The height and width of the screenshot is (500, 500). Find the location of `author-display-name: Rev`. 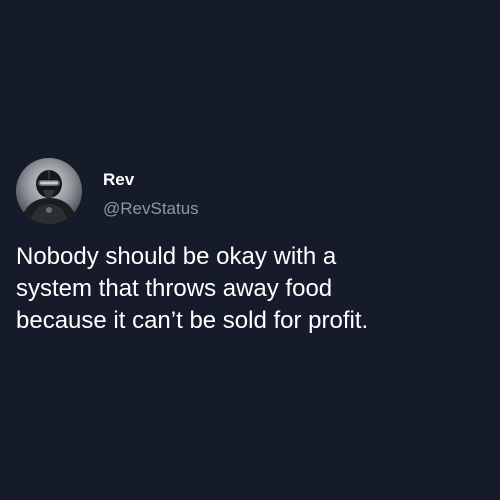

author-display-name: Rev is located at coordinates (118, 180).